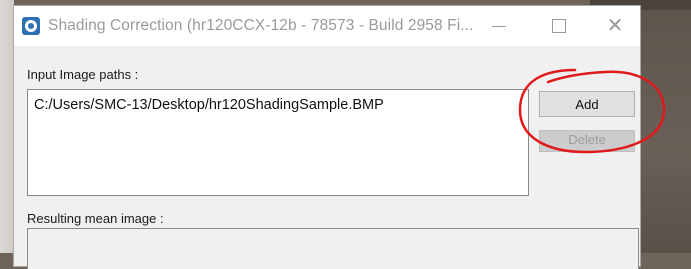  I want to click on minimize-icon, so click(499, 26).